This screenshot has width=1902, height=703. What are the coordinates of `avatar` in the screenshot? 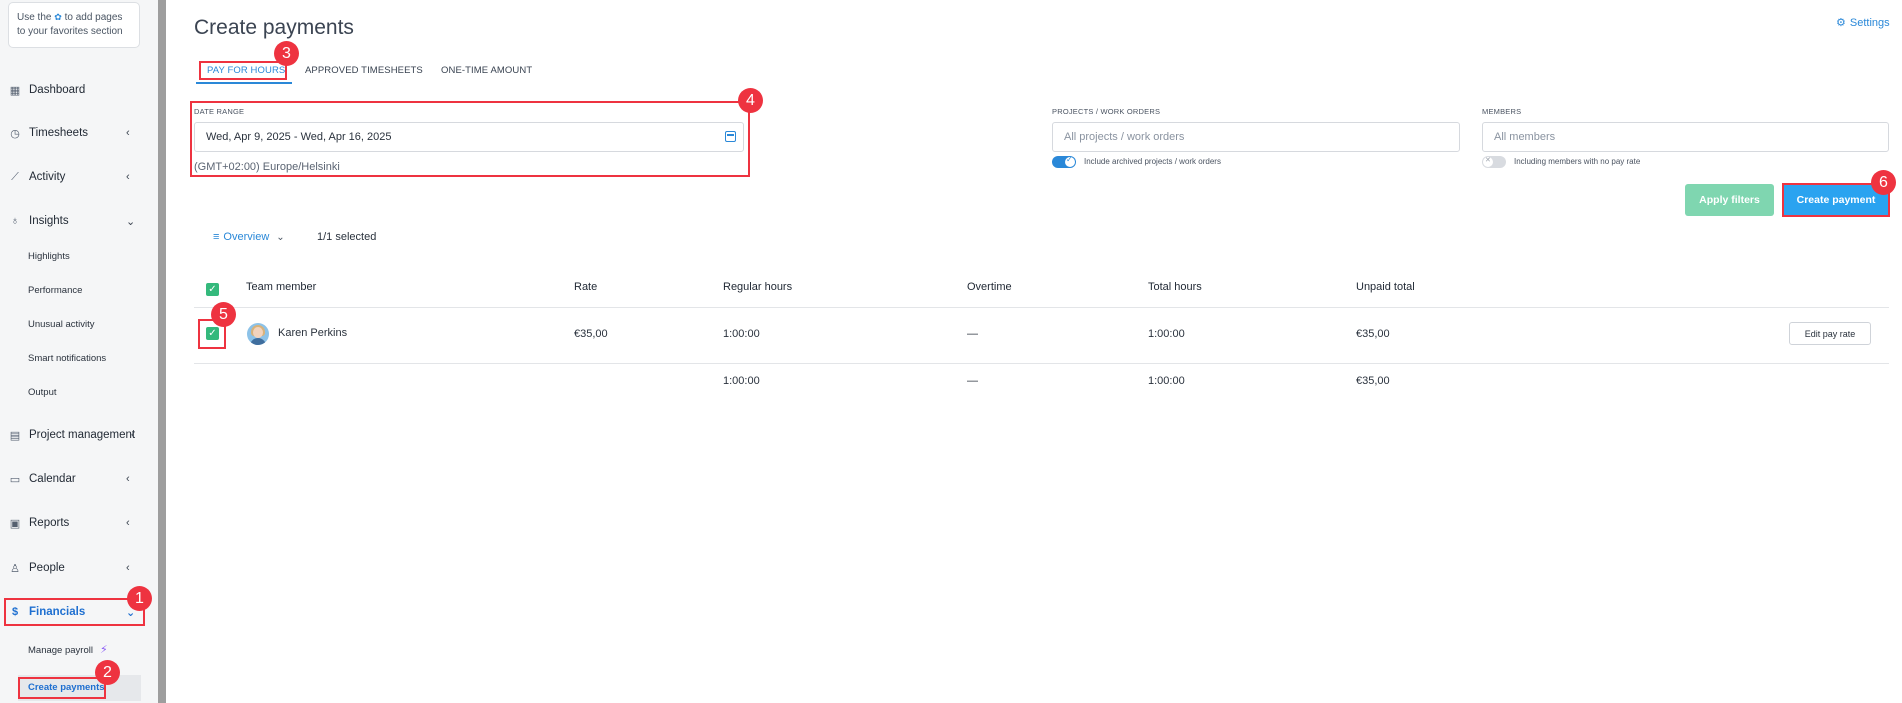 It's located at (258, 334).